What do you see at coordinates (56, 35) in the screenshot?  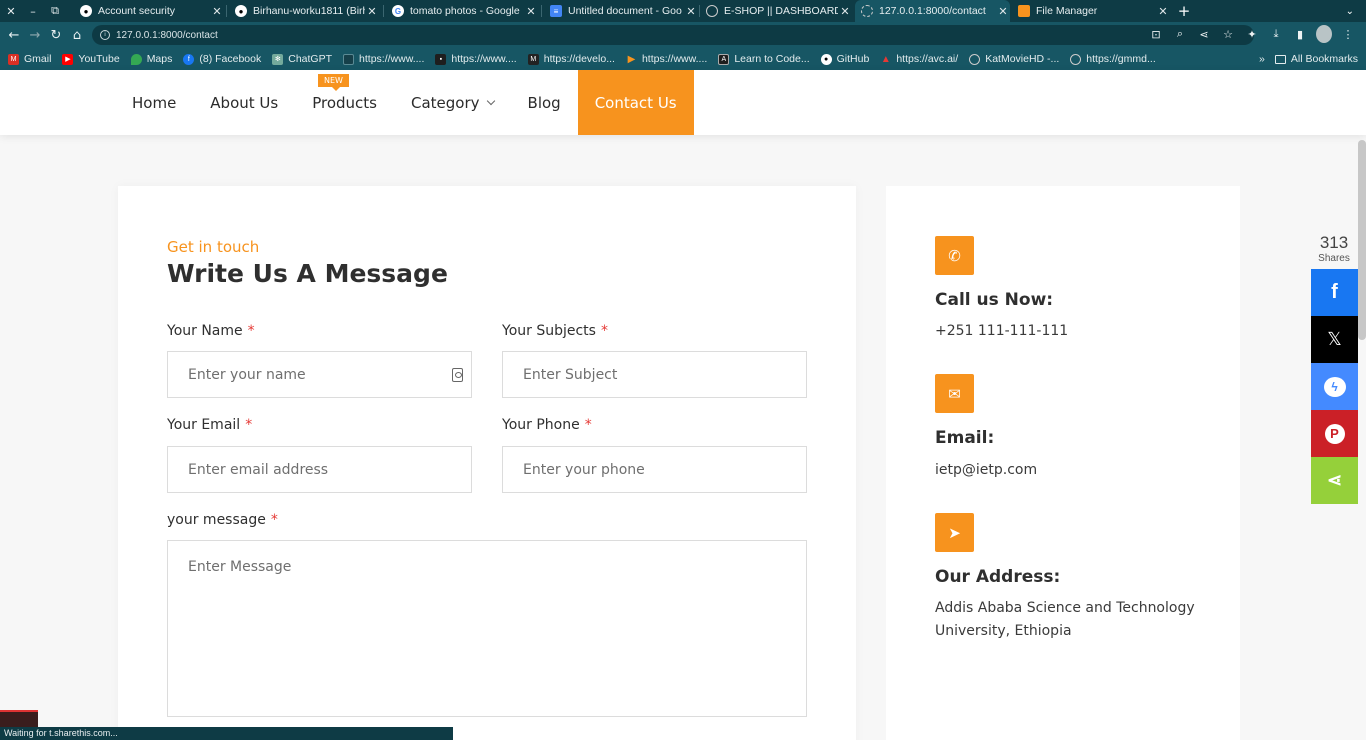 I see `reload-icon: ↻` at bounding box center [56, 35].